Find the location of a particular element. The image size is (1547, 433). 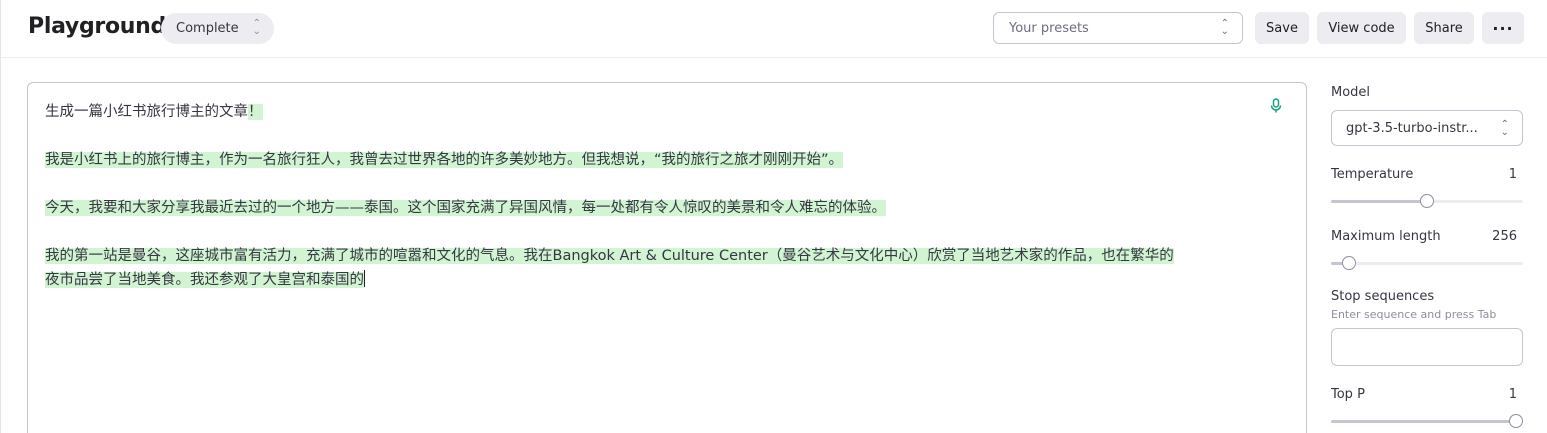

save-button: Save is located at coordinates (1282, 28).